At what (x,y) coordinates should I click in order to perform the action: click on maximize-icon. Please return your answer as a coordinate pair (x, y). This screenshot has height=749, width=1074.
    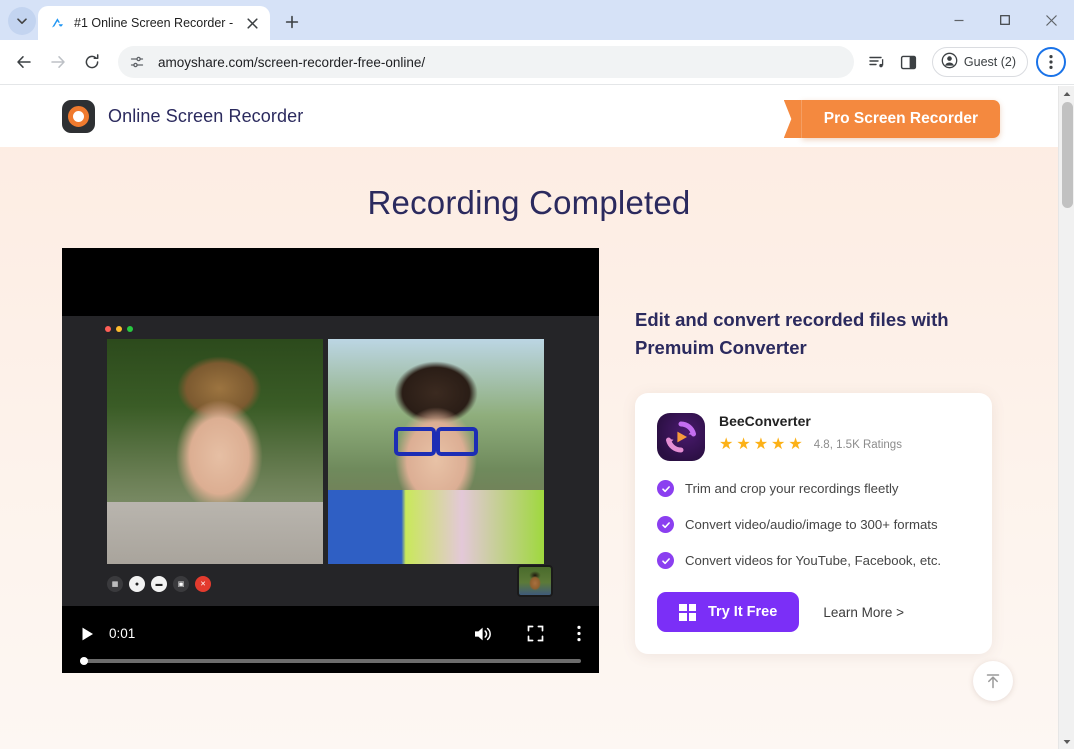
    Looking at the image, I should click on (1005, 20).